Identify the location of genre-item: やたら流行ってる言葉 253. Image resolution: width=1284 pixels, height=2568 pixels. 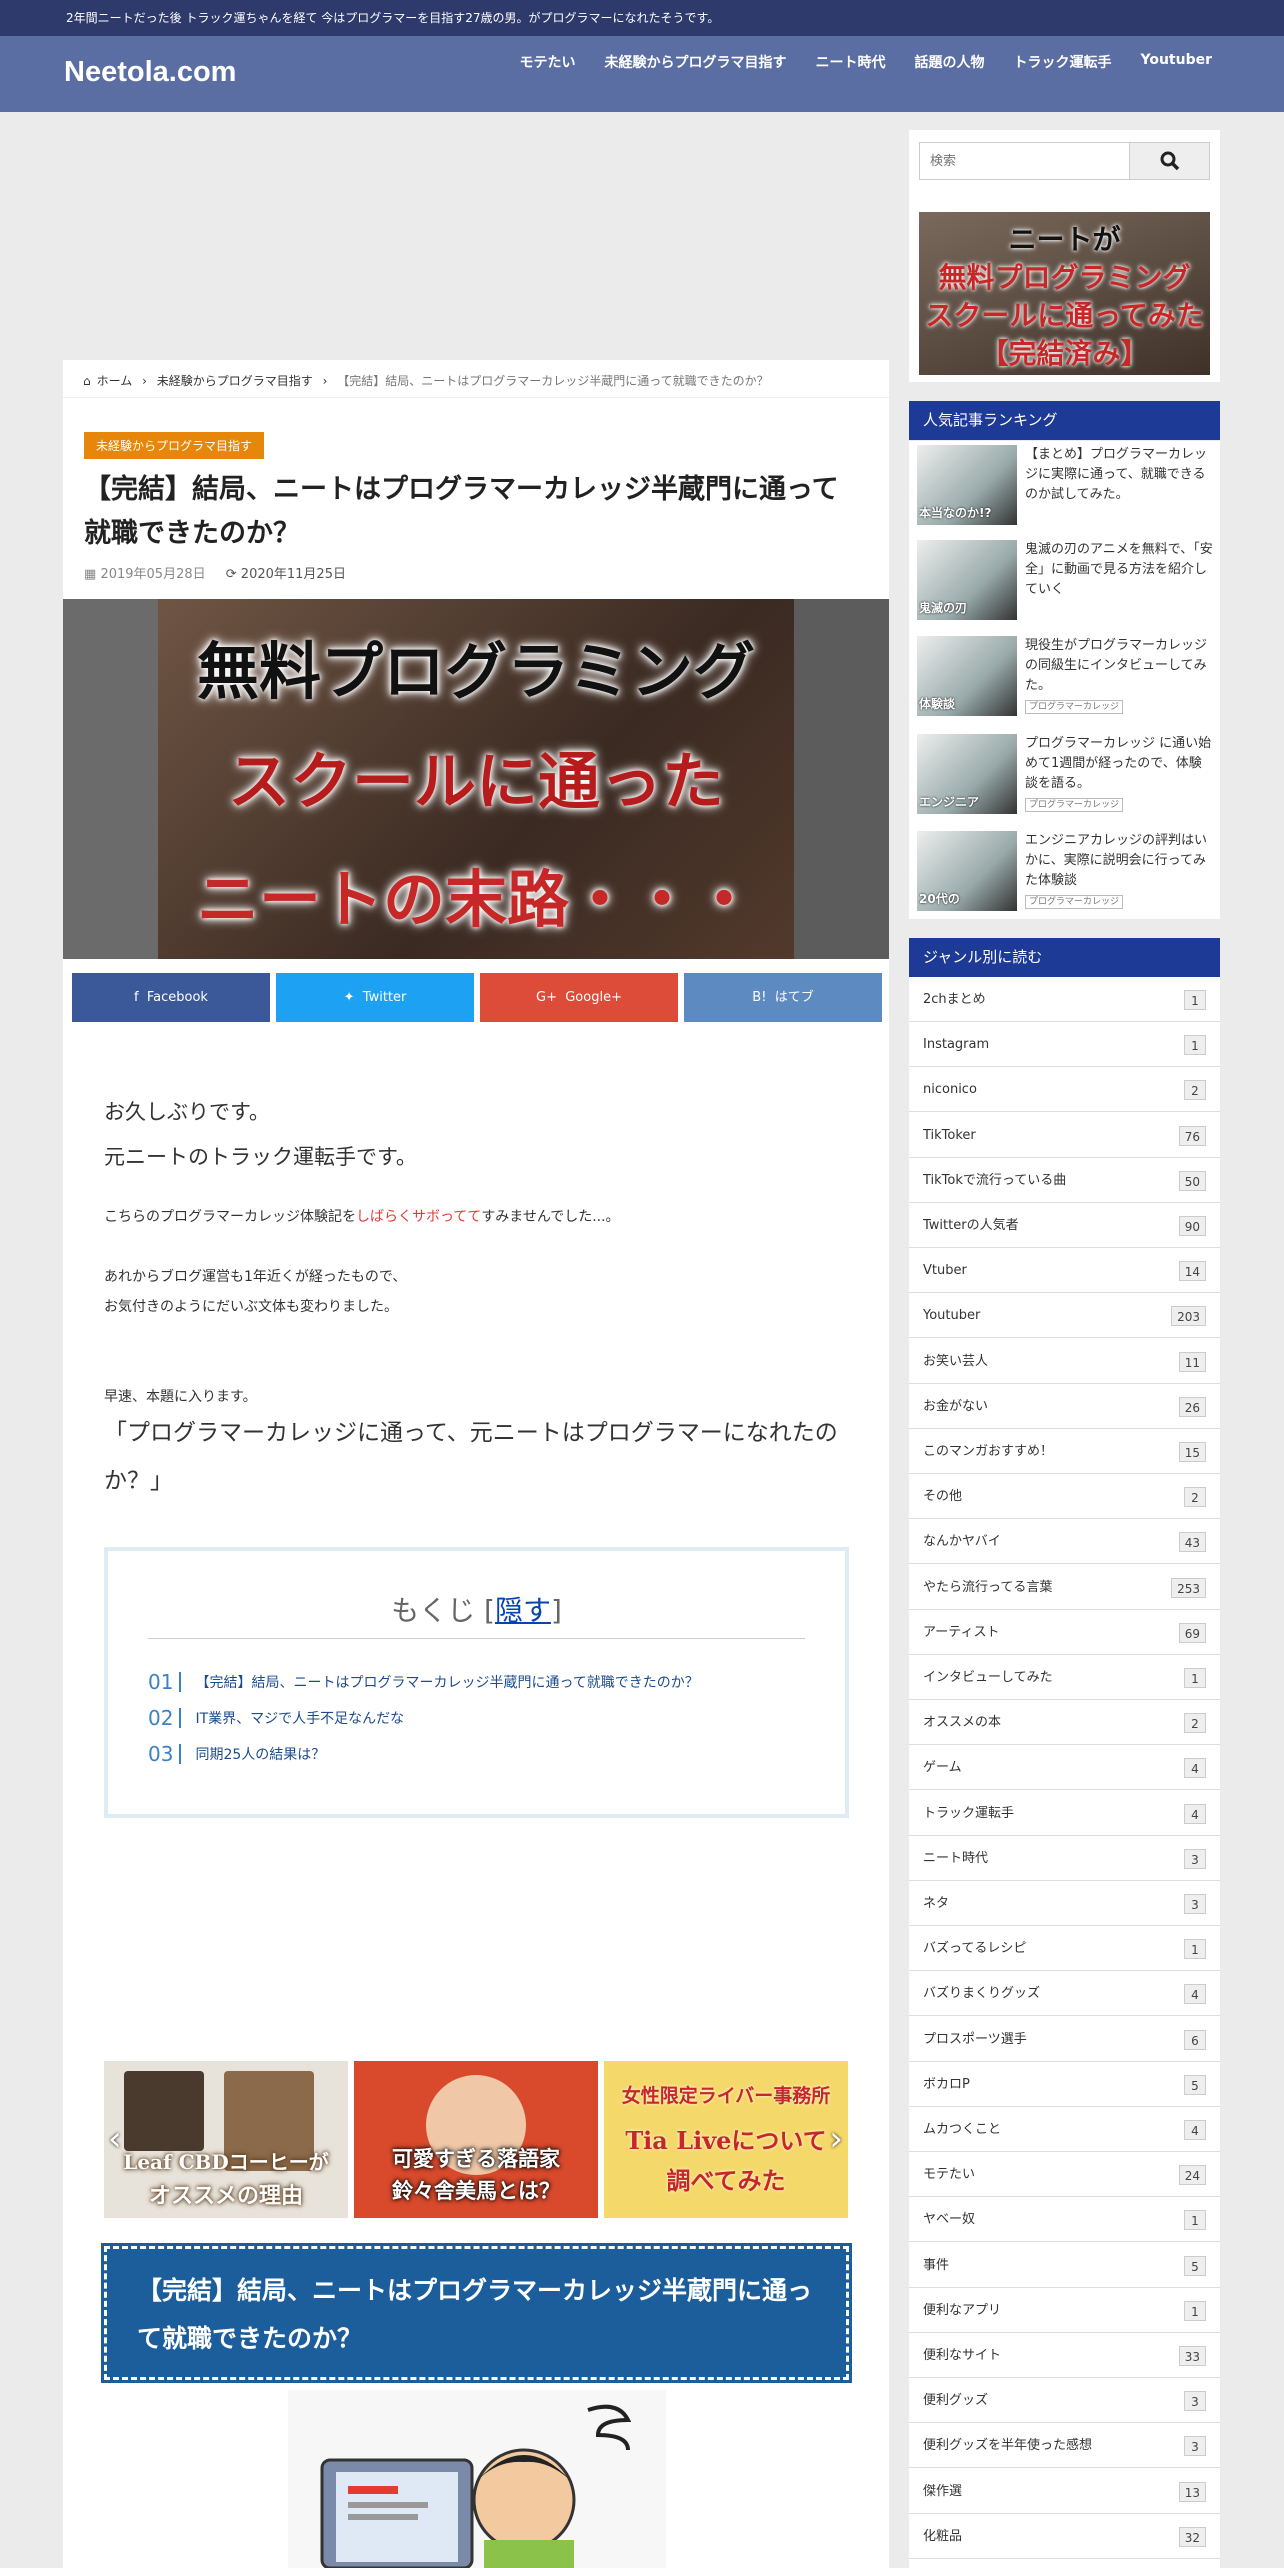
(1064, 1587).